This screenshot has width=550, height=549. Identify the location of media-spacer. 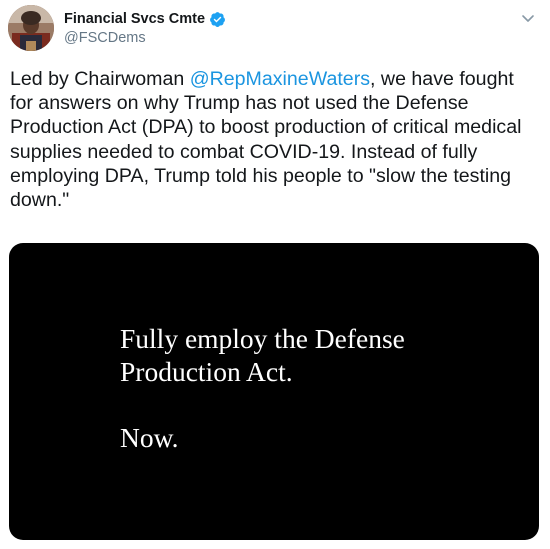
(262, 404).